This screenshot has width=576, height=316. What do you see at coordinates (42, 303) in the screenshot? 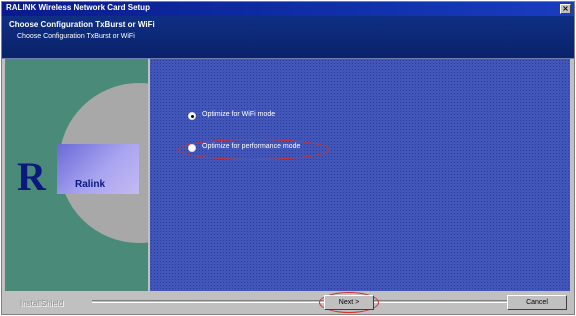
I see `installshield-label: InstallShield` at bounding box center [42, 303].